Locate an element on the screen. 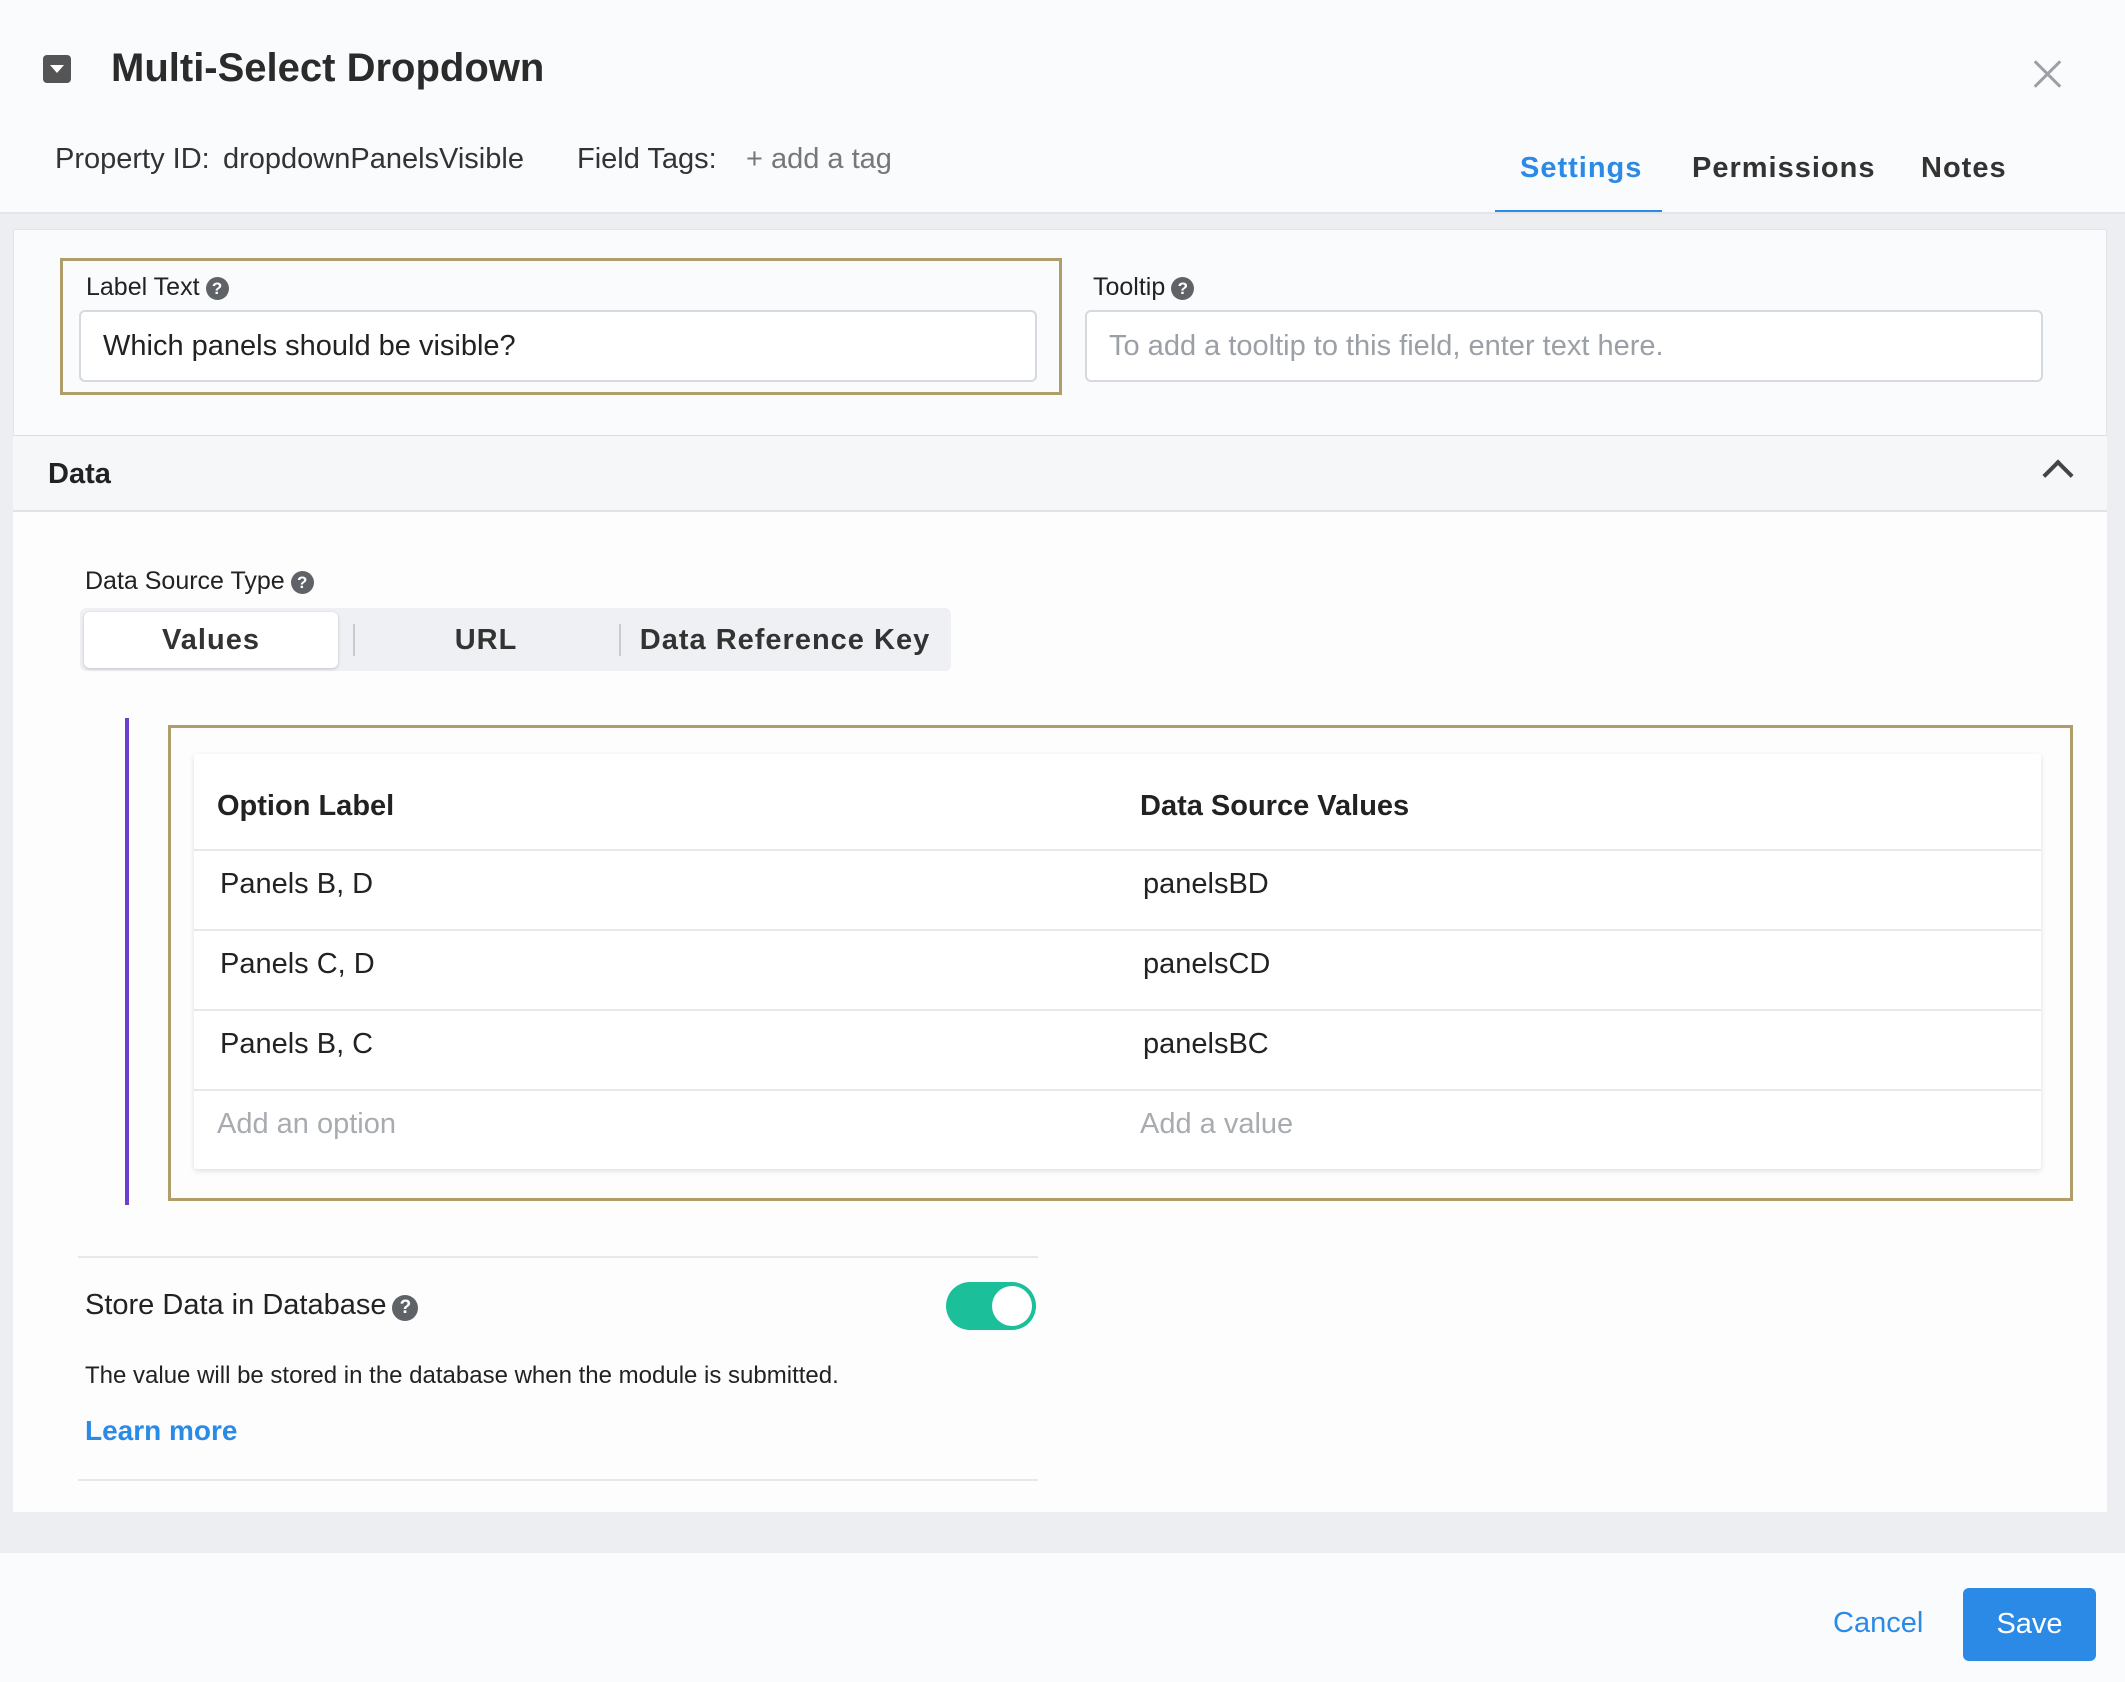  option-value-cell: panelsBD is located at coordinates (1206, 884).